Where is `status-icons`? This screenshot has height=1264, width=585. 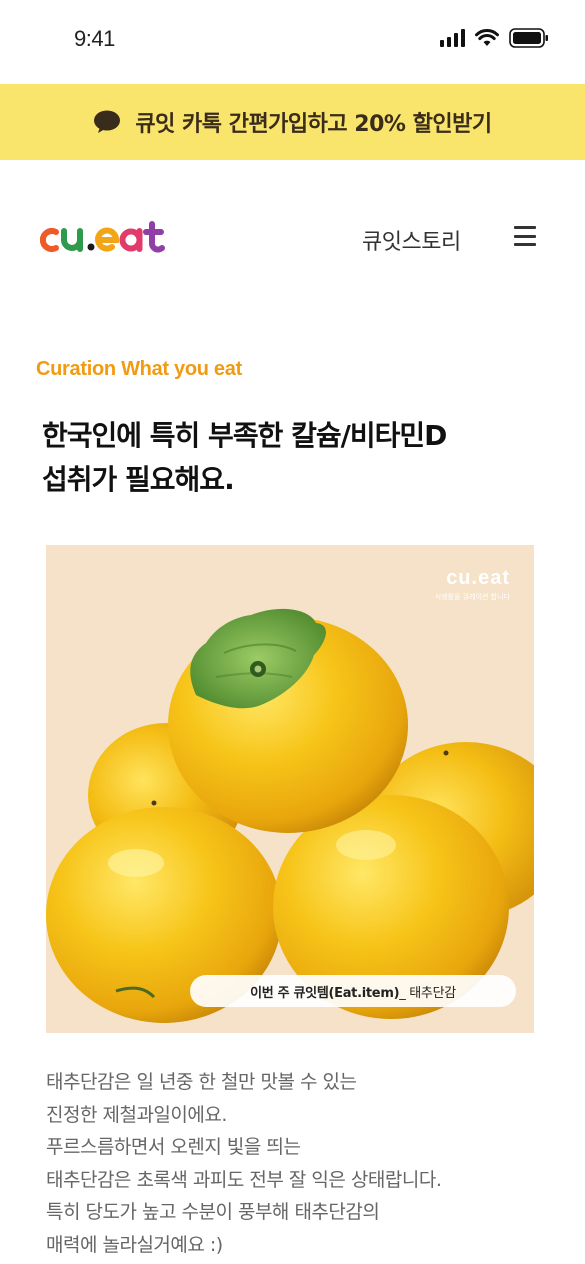
status-icons is located at coordinates (494, 38).